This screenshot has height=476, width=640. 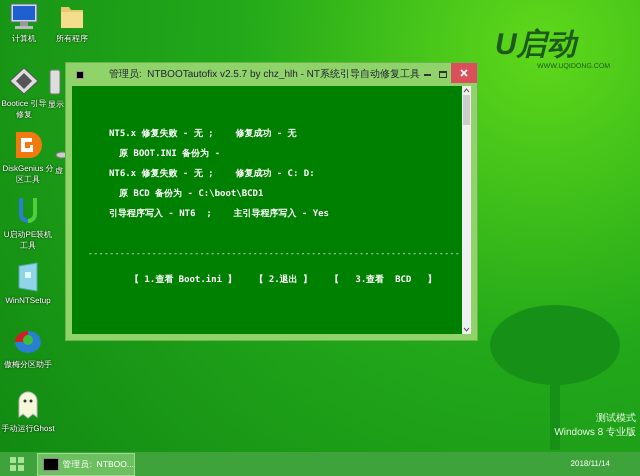 What do you see at coordinates (56, 104) in the screenshot?
I see `icon-label: 显示` at bounding box center [56, 104].